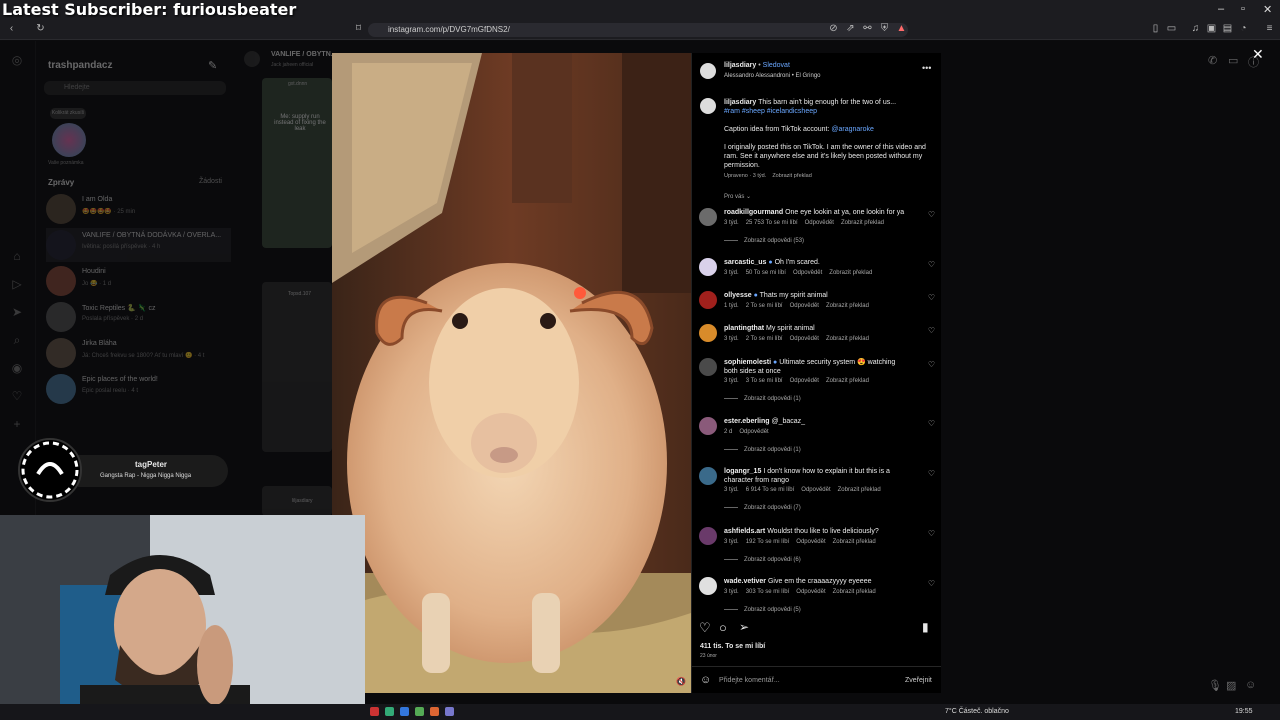 Image resolution: width=1280 pixels, height=720 pixels. What do you see at coordinates (297, 367) in the screenshot?
I see `shared-post-card: Topsd.107` at bounding box center [297, 367].